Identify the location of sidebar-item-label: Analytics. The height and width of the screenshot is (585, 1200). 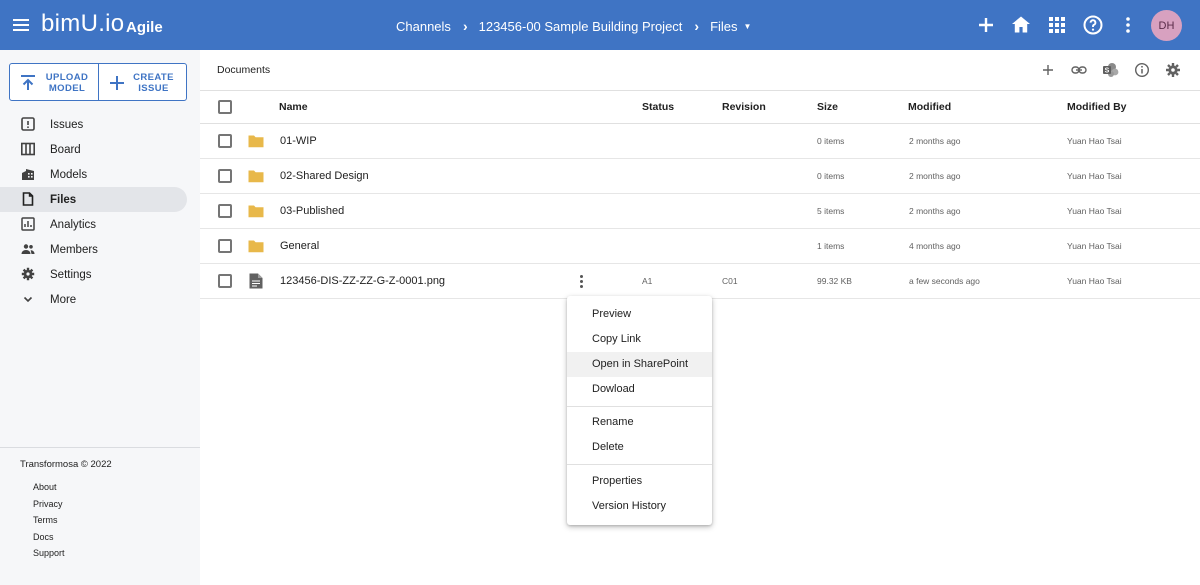
(73, 224).